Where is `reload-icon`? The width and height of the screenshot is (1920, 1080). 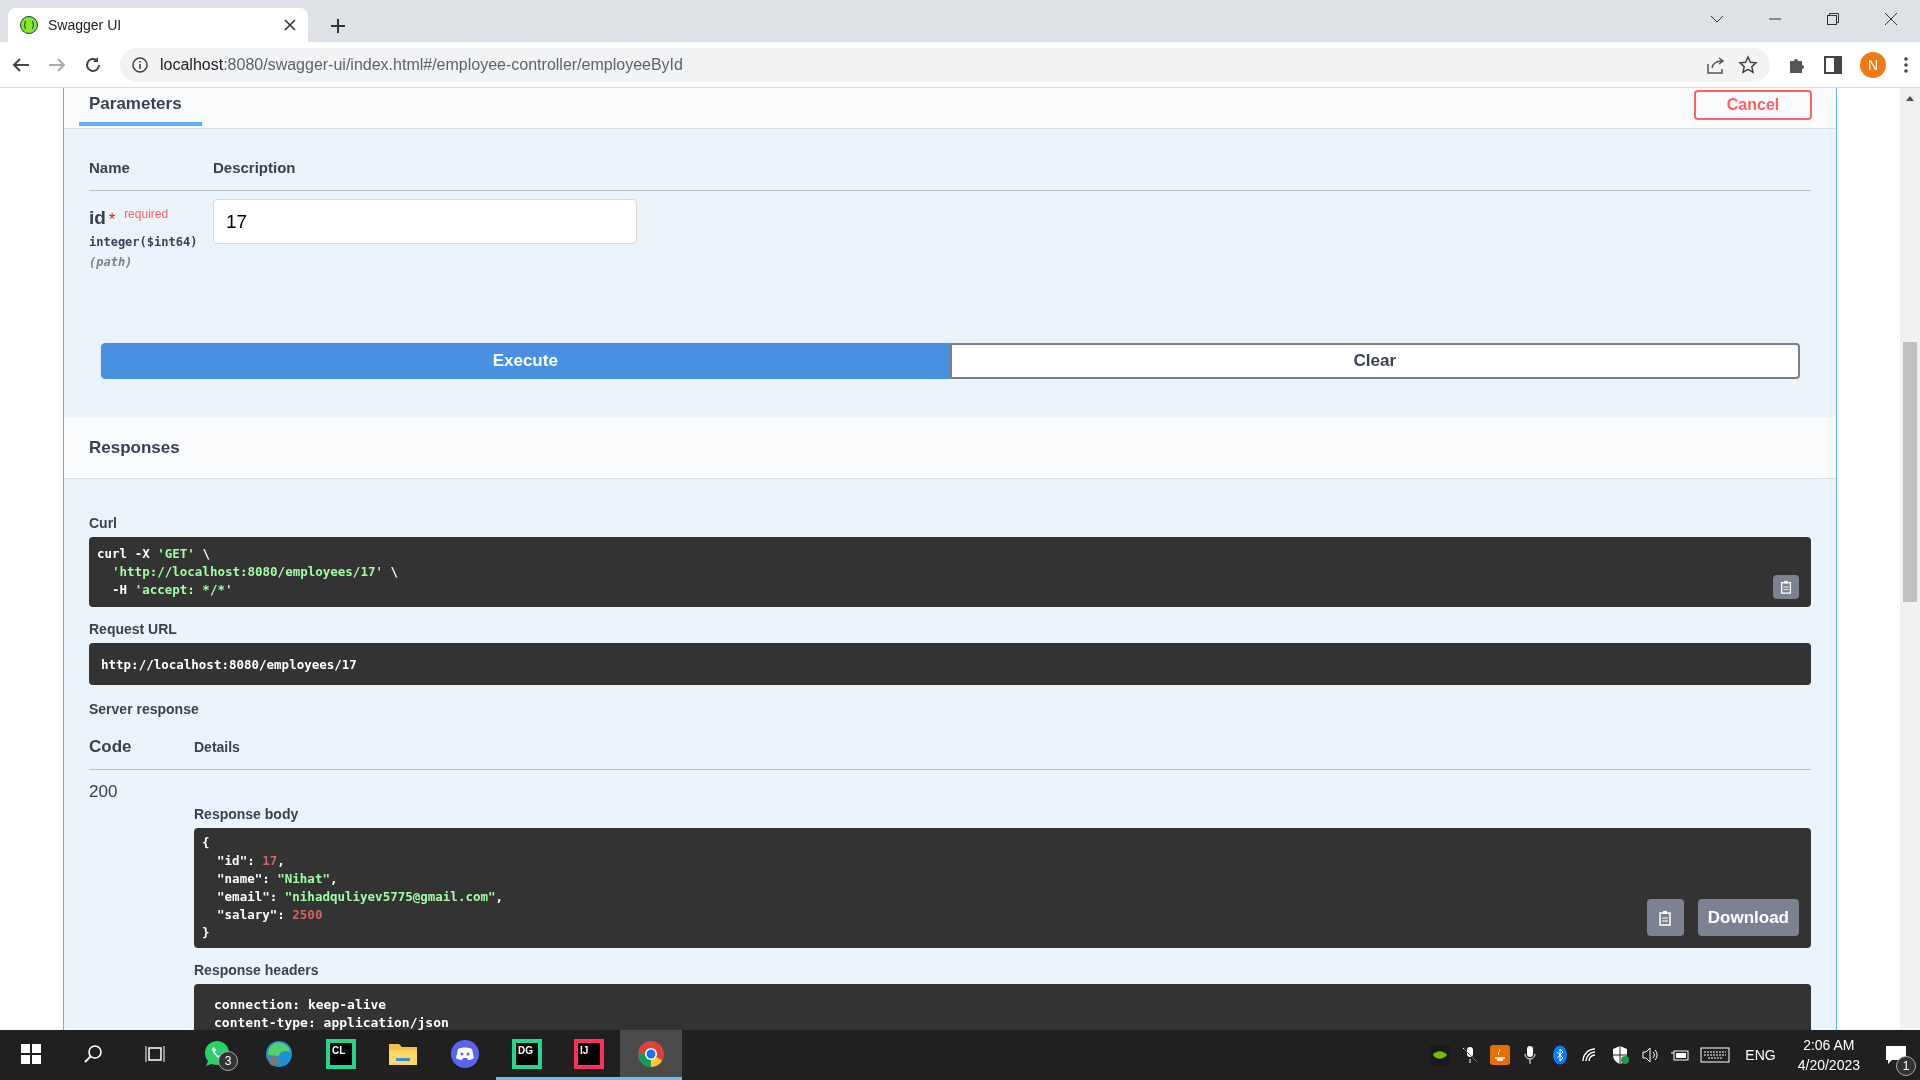
reload-icon is located at coordinates (93, 64).